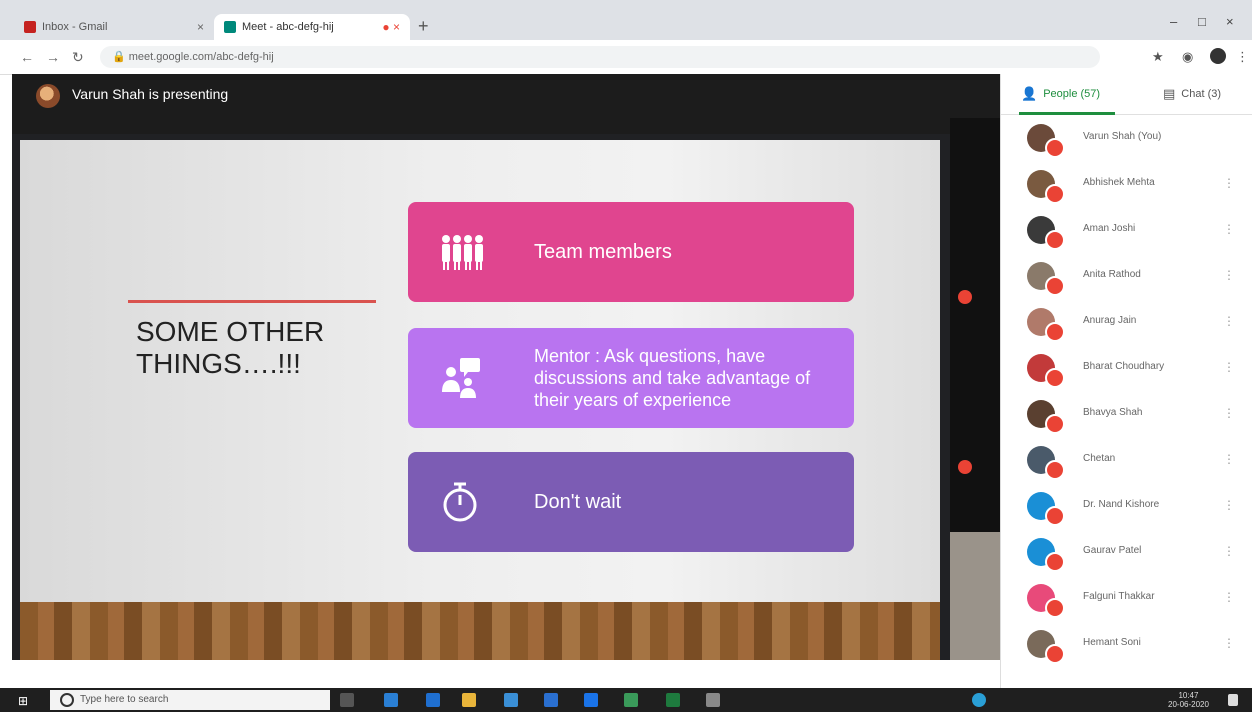  What do you see at coordinates (713, 700) in the screenshot?
I see `calculator-icon` at bounding box center [713, 700].